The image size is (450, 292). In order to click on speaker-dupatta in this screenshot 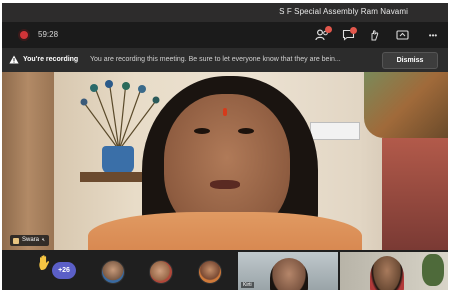, I will do `click(225, 231)`.